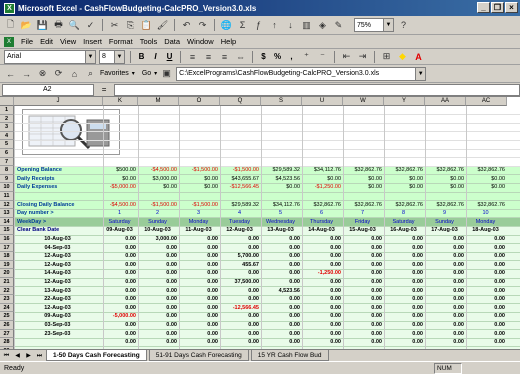  Describe the element at coordinates (322, 56) in the screenshot. I see `decrease-decimal-icon: ⁻` at that location.